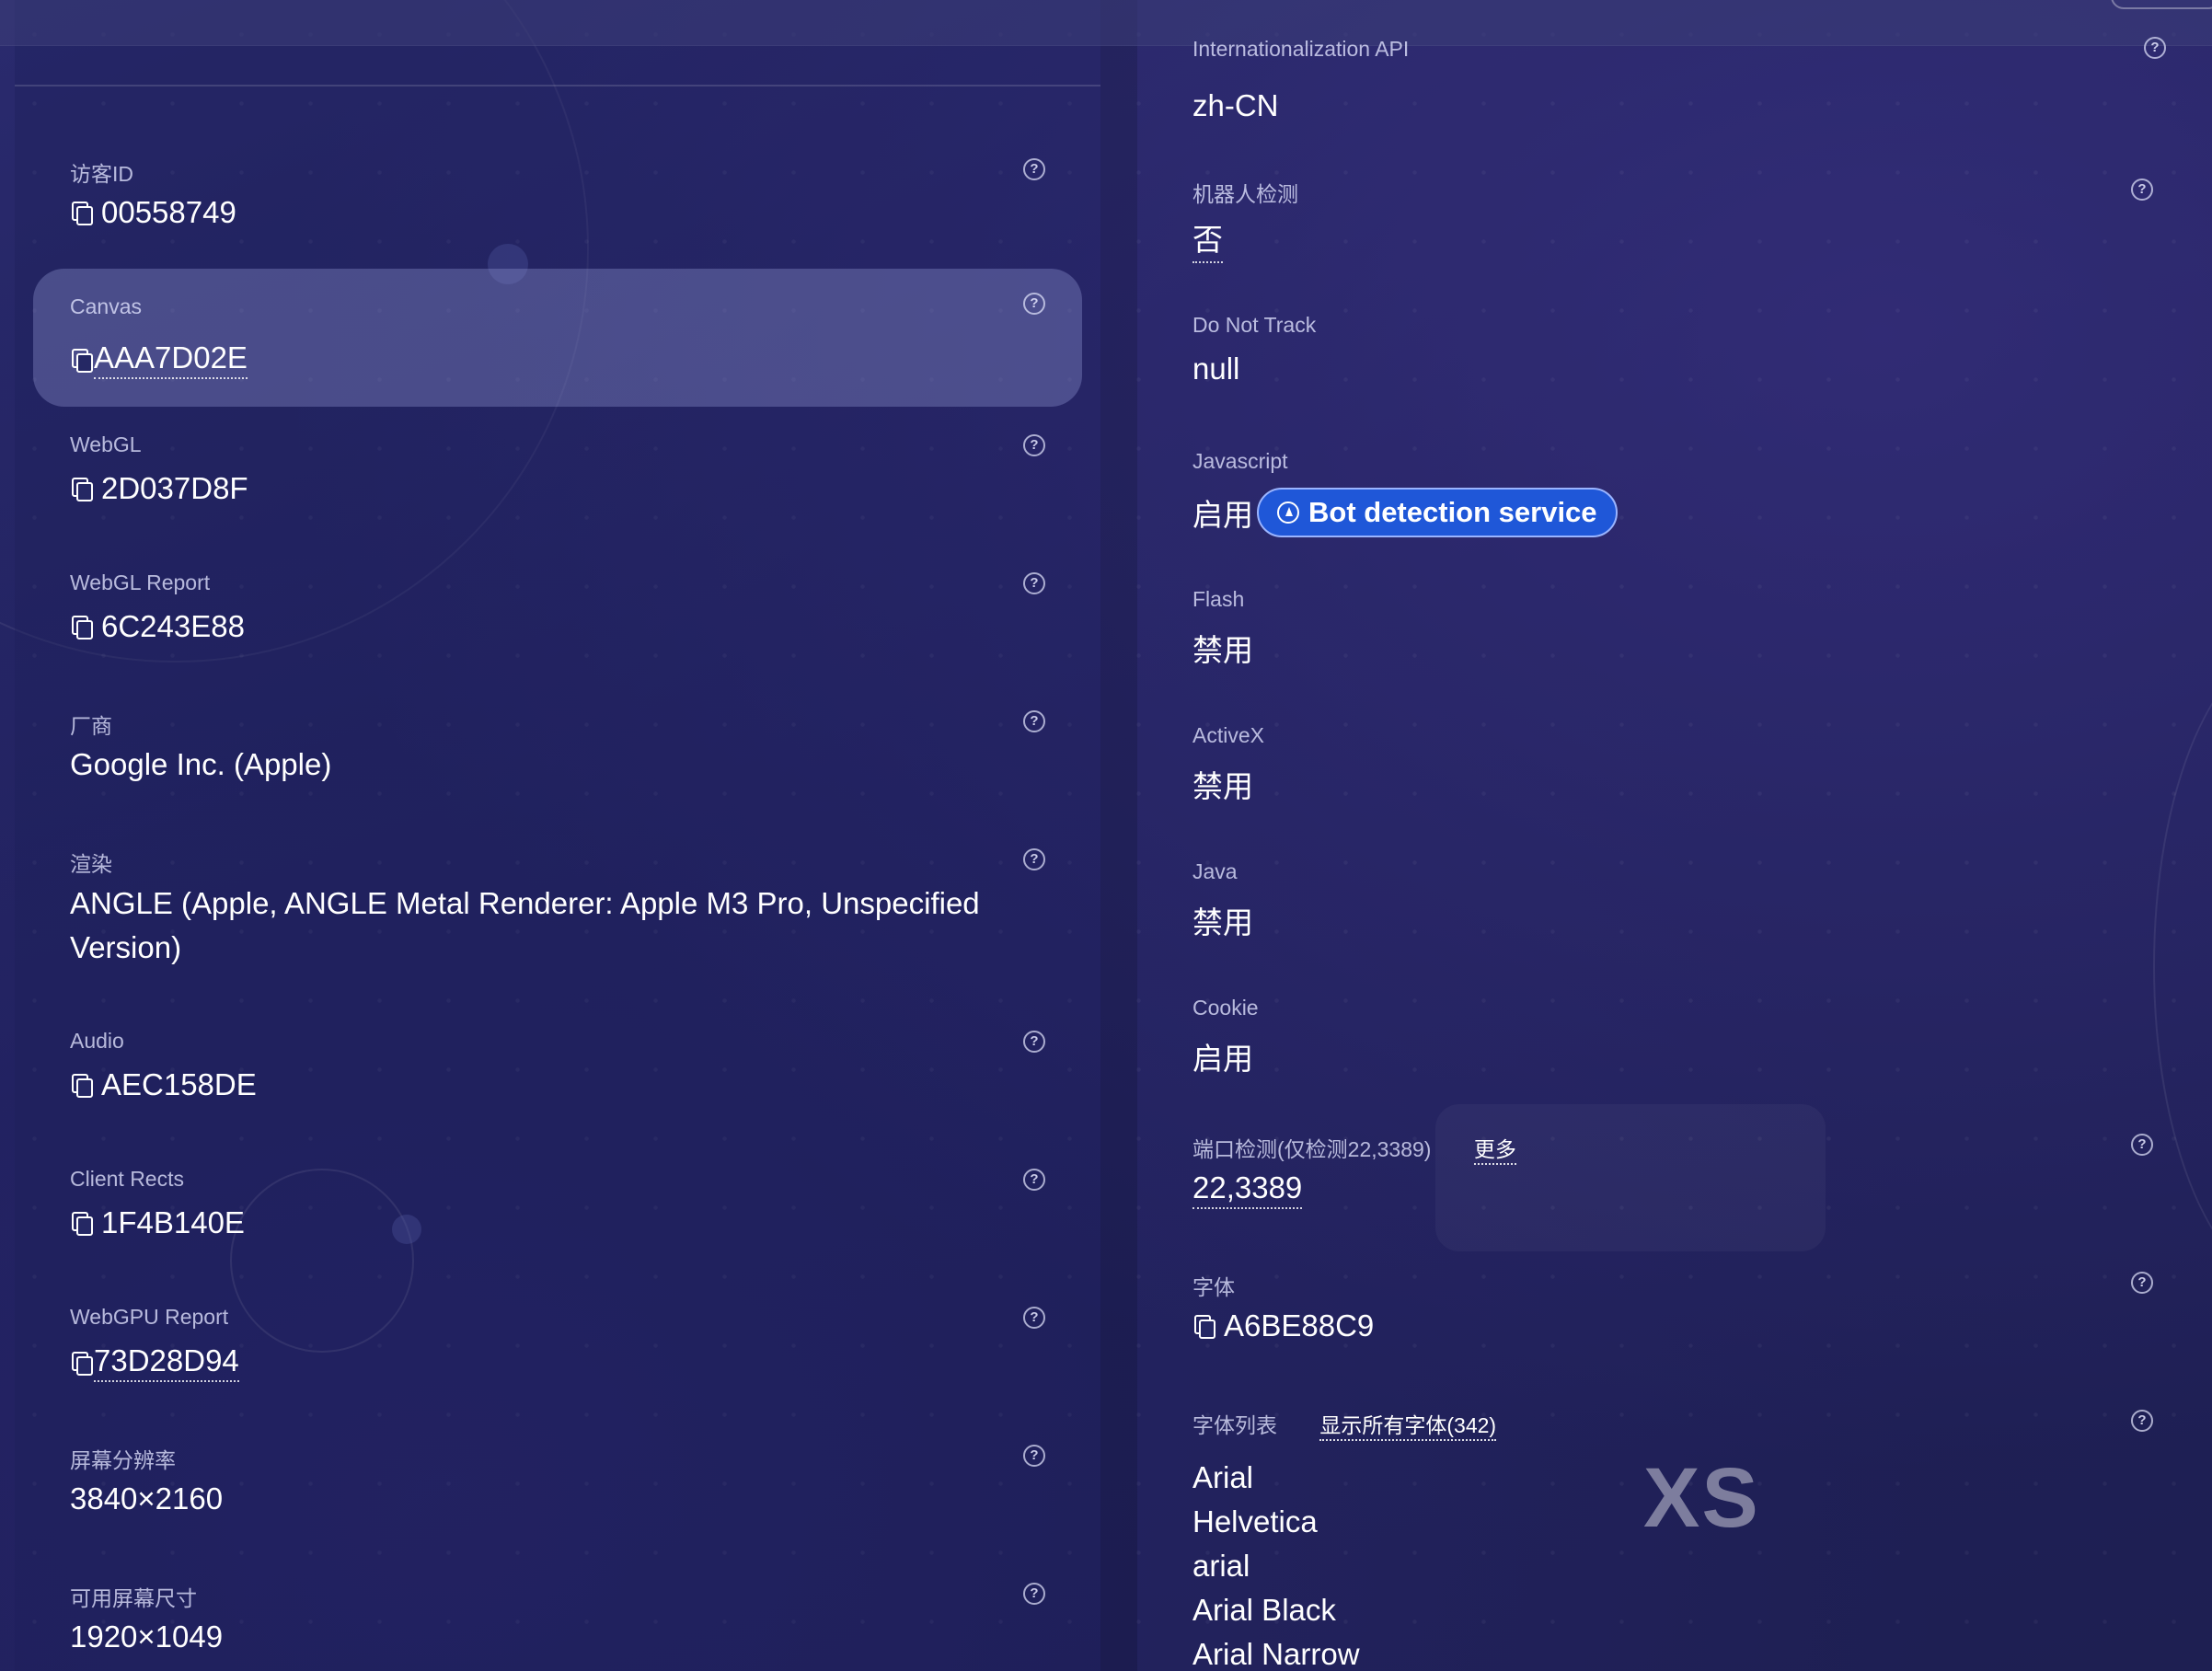  I want to click on item-label: 屏幕分辨率, so click(123, 1460).